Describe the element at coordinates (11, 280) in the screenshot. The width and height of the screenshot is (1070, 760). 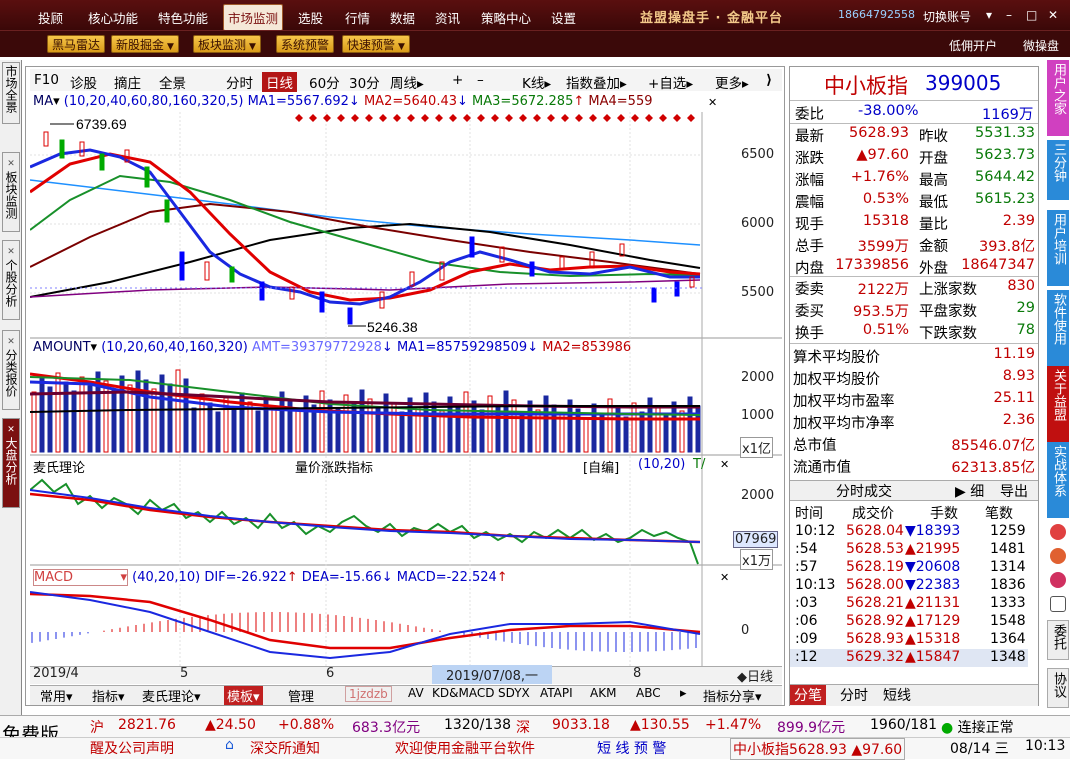
I see `tab-stock-analysis: ✕ 个股分析` at that location.